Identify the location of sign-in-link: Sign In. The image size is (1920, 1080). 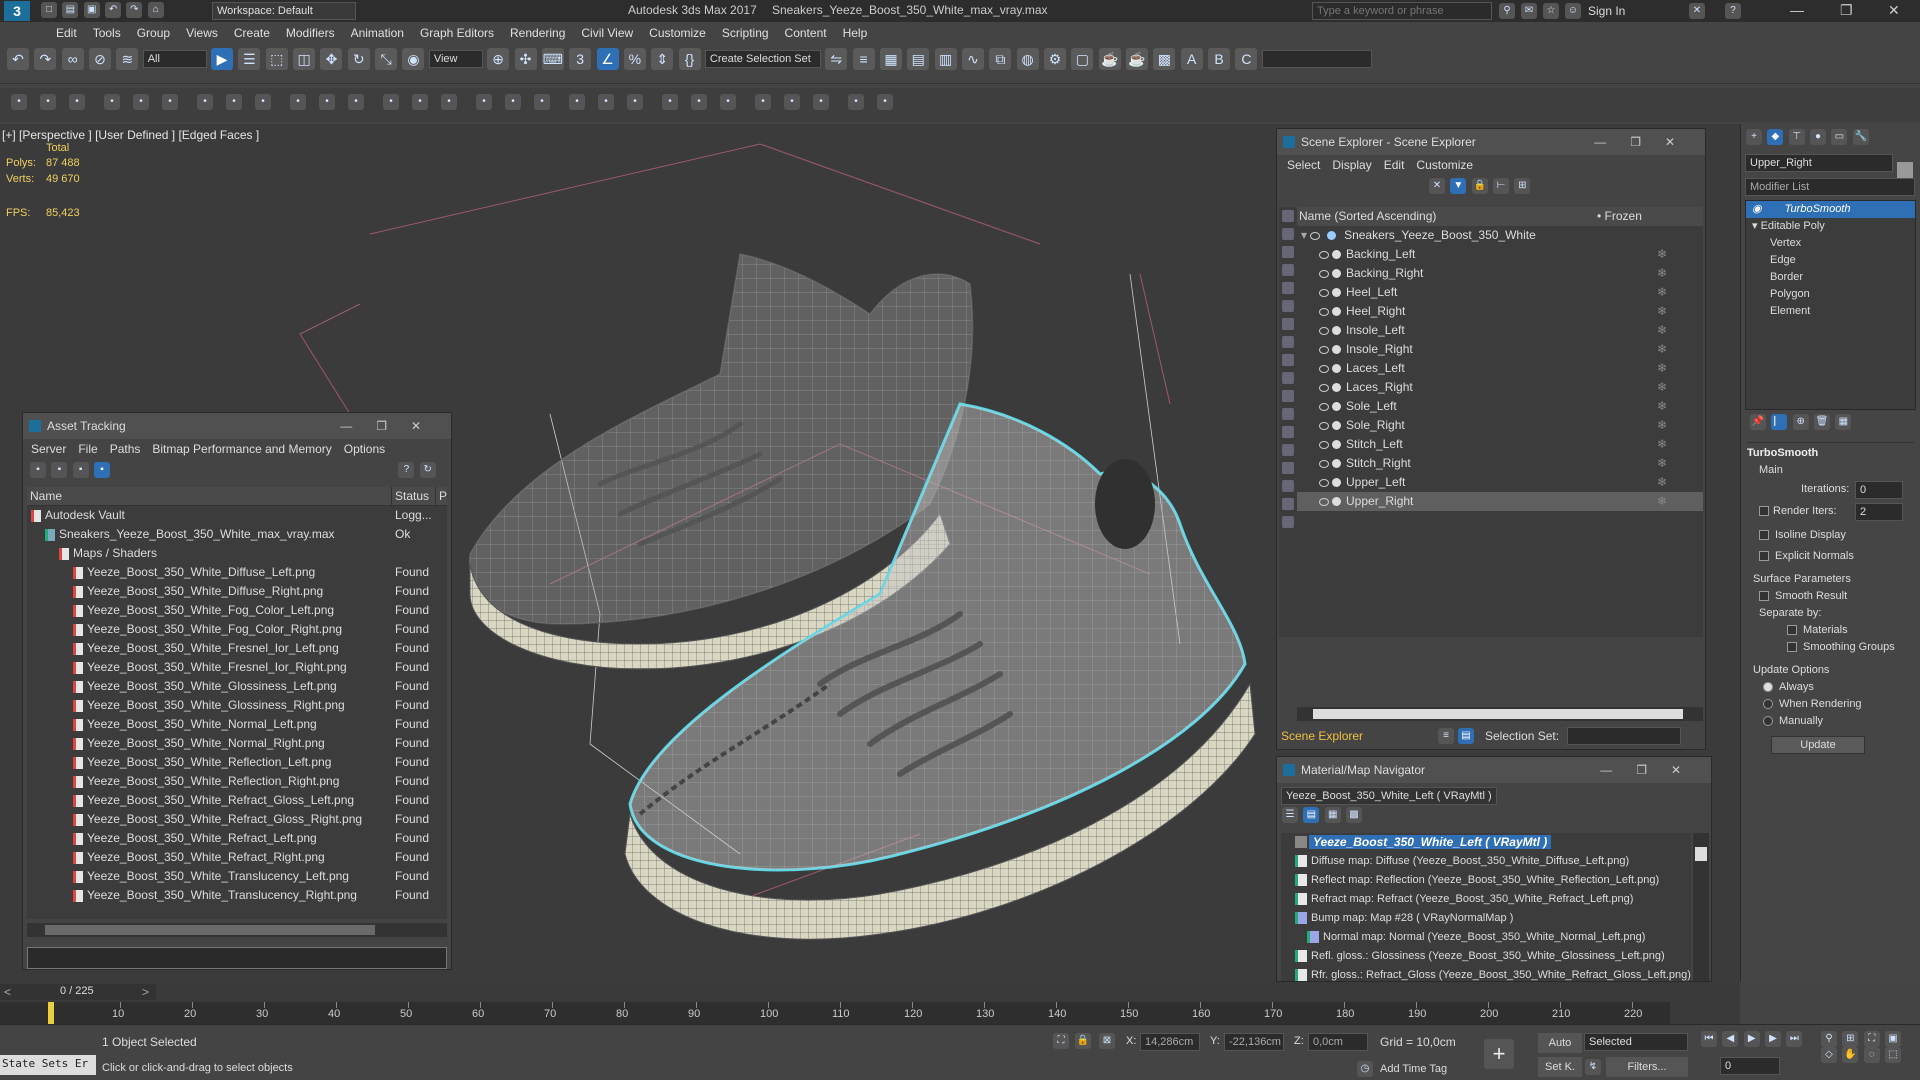
(1606, 11).